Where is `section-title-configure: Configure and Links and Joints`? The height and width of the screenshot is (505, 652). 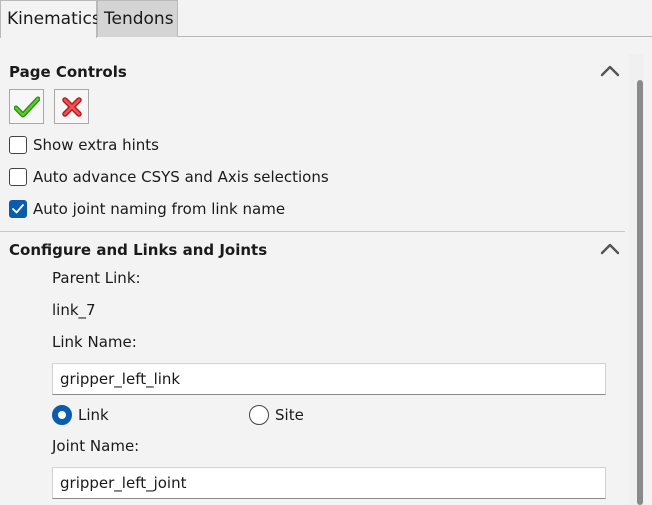
section-title-configure: Configure and Links and Joints is located at coordinates (138, 250).